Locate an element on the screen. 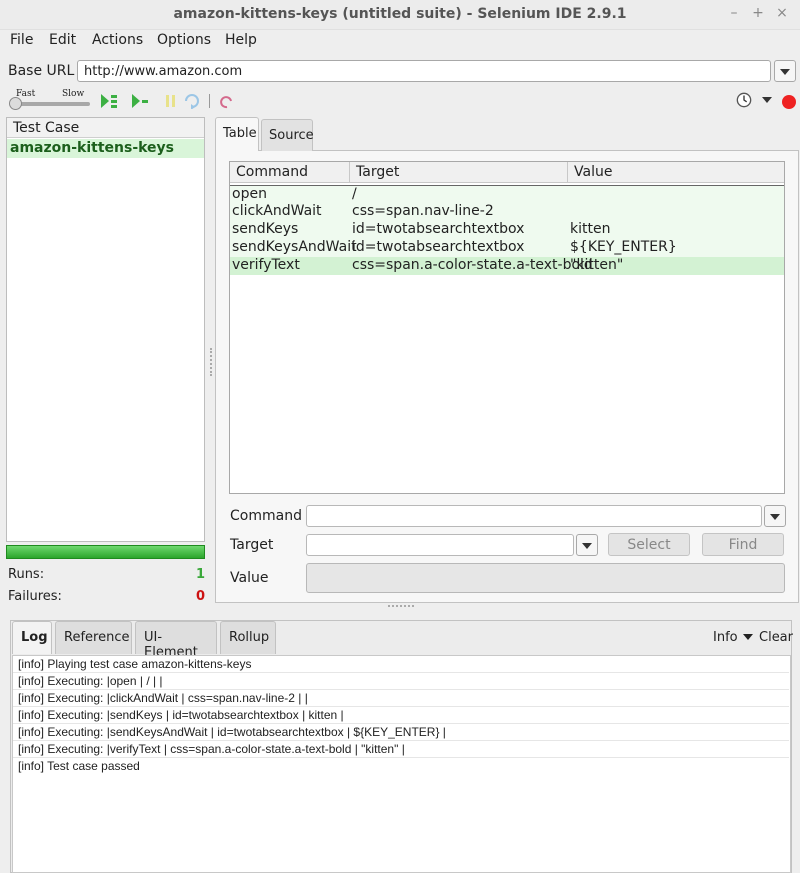 Image resolution: width=800 pixels, height=873 pixels. test-case-item: amazon-kittens-keys is located at coordinates (105, 148).